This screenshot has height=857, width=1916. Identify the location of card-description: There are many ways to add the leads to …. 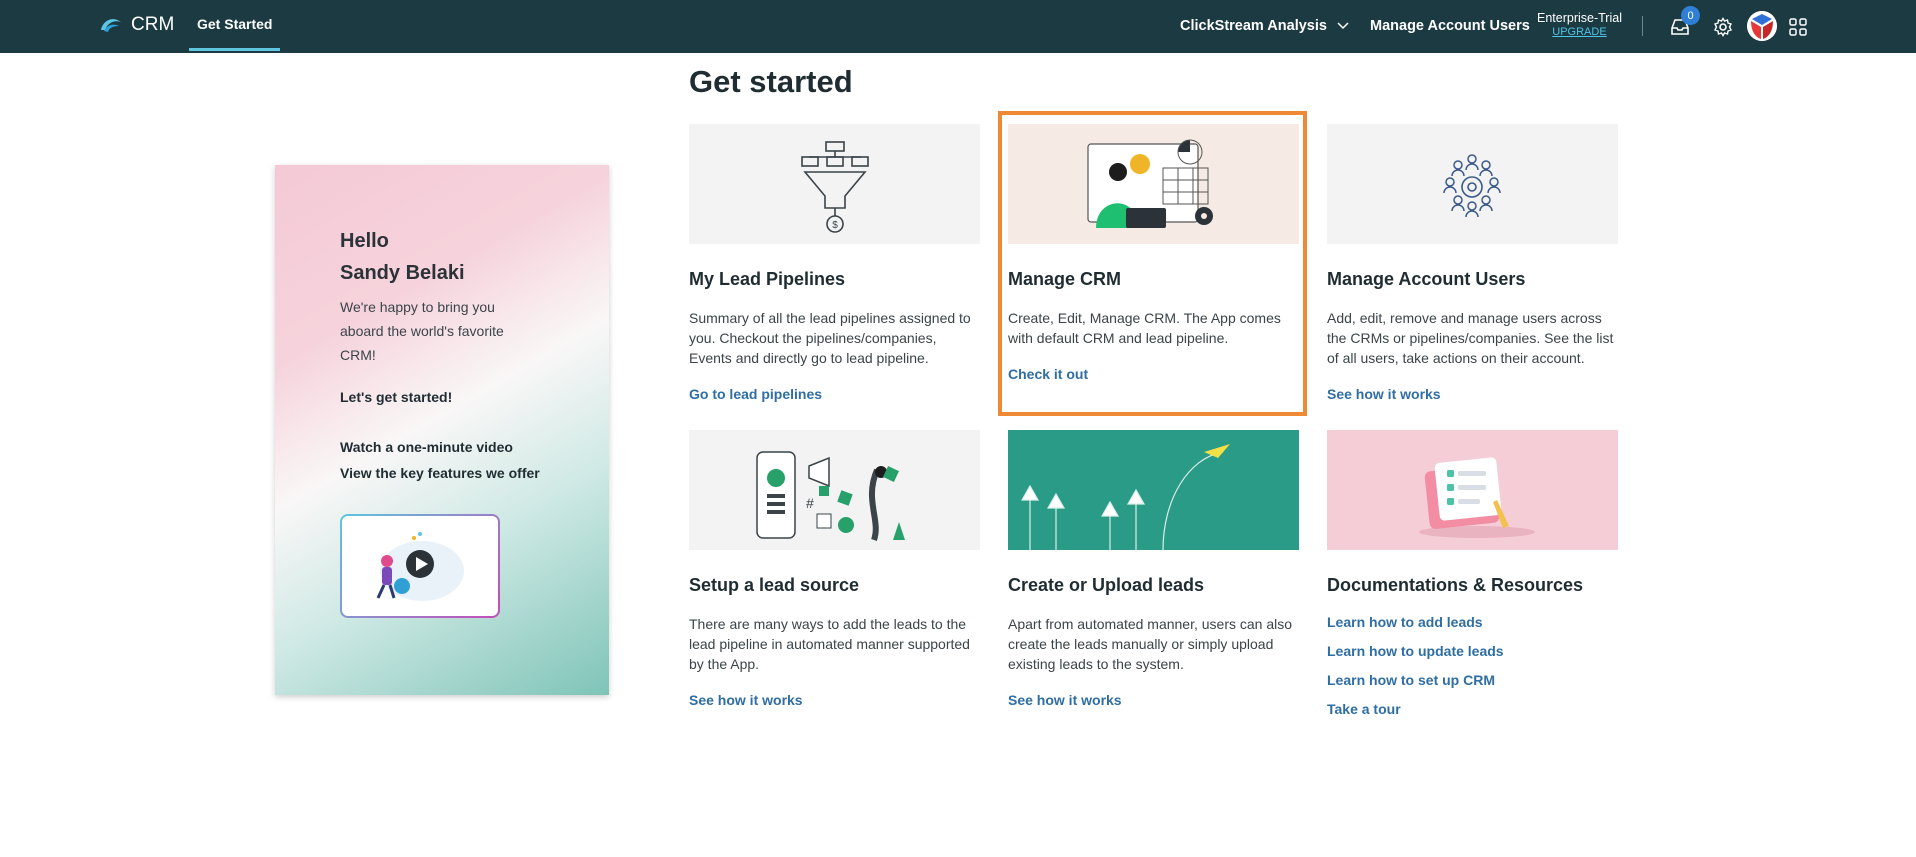
(829, 644).